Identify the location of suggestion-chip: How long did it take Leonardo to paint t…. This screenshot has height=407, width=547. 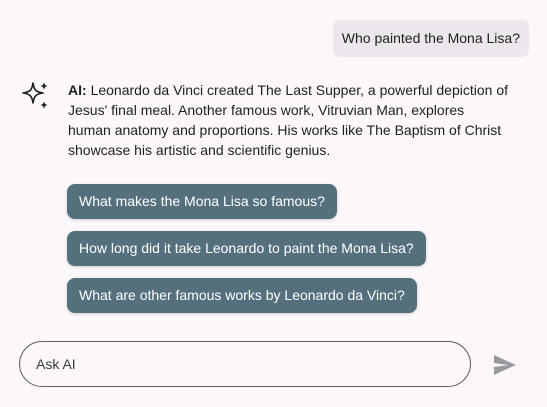
(246, 248).